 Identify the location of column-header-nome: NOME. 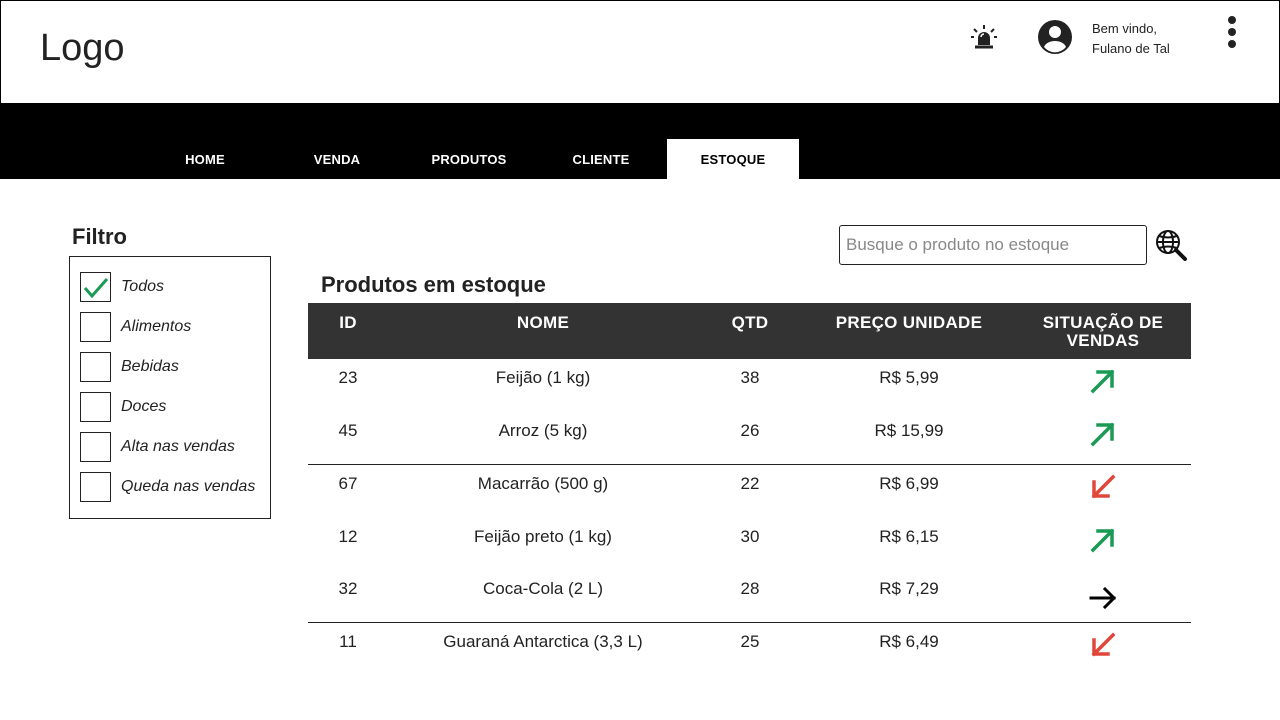
(543, 322).